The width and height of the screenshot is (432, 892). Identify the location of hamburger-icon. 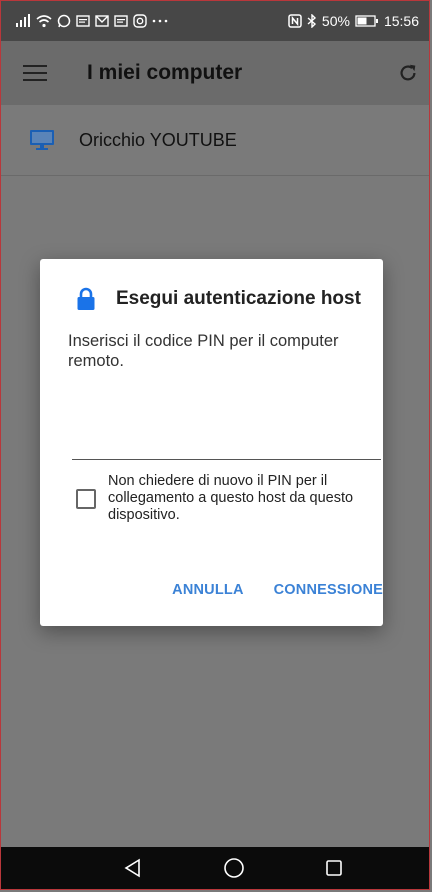
(35, 73).